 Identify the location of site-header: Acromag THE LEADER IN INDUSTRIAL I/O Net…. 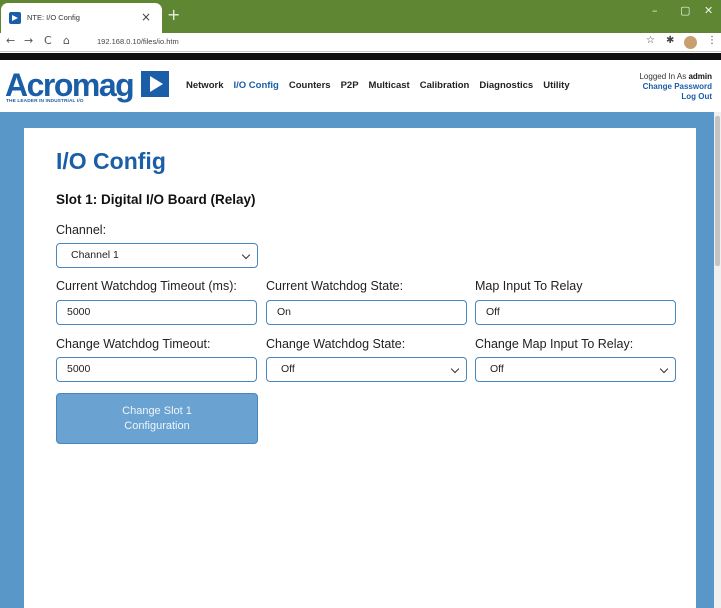
(360, 86).